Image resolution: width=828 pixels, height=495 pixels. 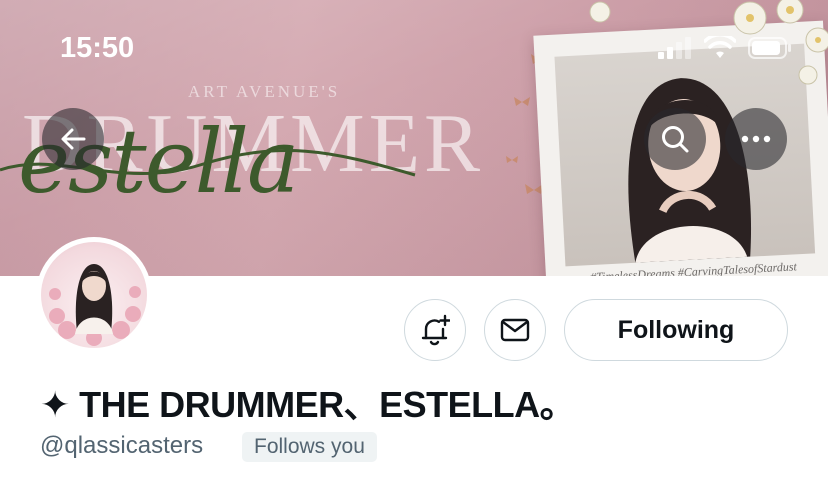 I want to click on search-button, so click(x=675, y=139).